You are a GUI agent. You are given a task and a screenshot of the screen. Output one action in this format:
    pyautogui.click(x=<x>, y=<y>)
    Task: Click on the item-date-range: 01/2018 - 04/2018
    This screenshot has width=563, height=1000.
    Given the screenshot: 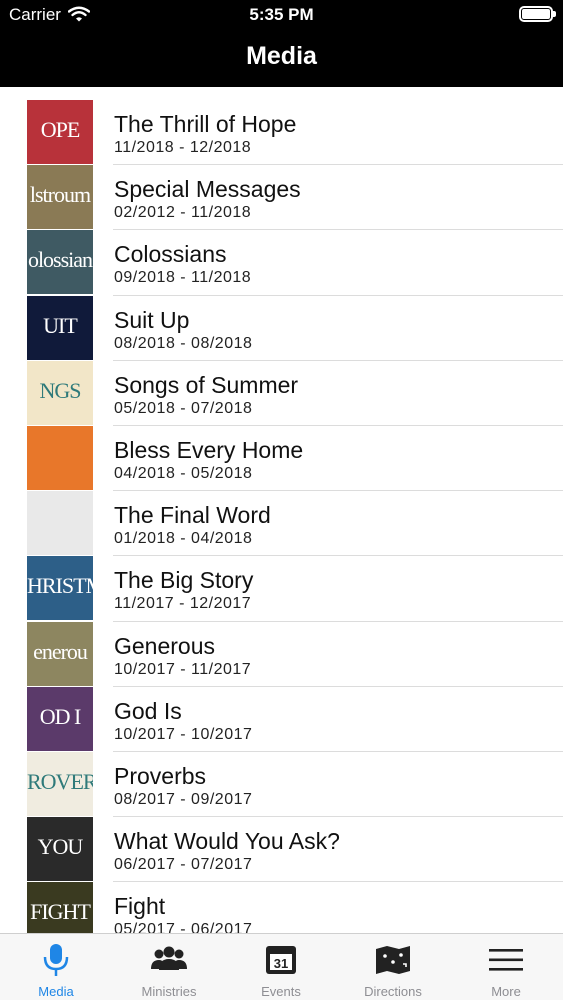 What is the action you would take?
    pyautogui.click(x=183, y=539)
    